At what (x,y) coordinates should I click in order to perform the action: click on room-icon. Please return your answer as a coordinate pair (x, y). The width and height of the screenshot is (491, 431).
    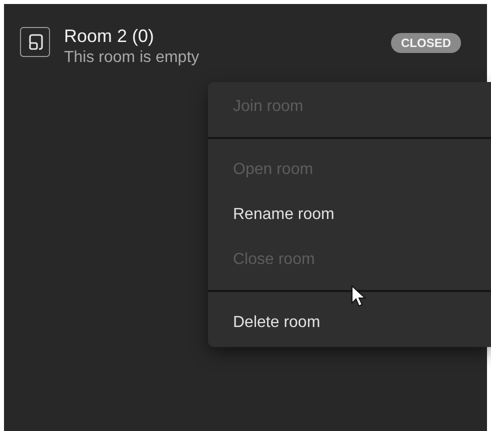
    Looking at the image, I should click on (35, 42).